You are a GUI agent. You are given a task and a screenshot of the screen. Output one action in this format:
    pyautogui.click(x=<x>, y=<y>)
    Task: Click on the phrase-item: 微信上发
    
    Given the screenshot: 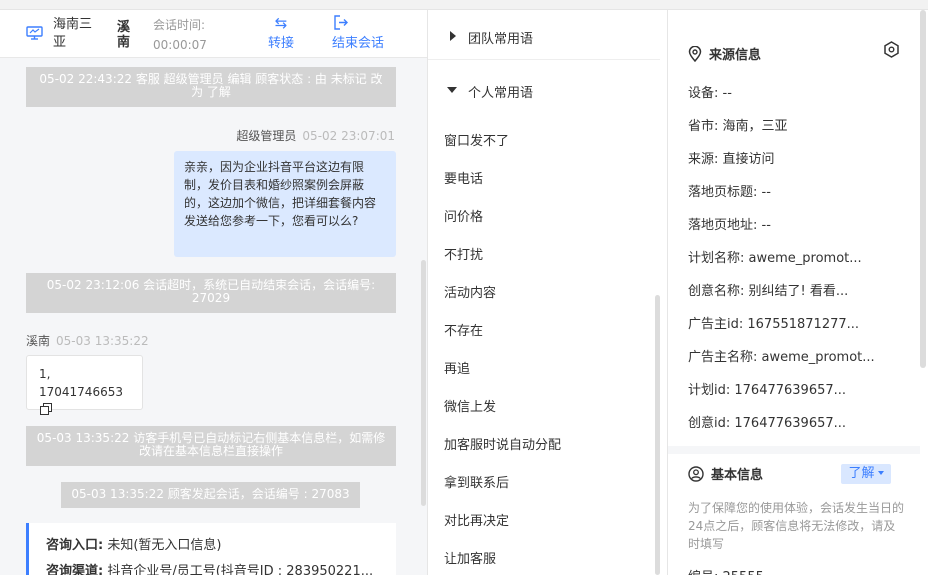 What is the action you would take?
    pyautogui.click(x=470, y=405)
    